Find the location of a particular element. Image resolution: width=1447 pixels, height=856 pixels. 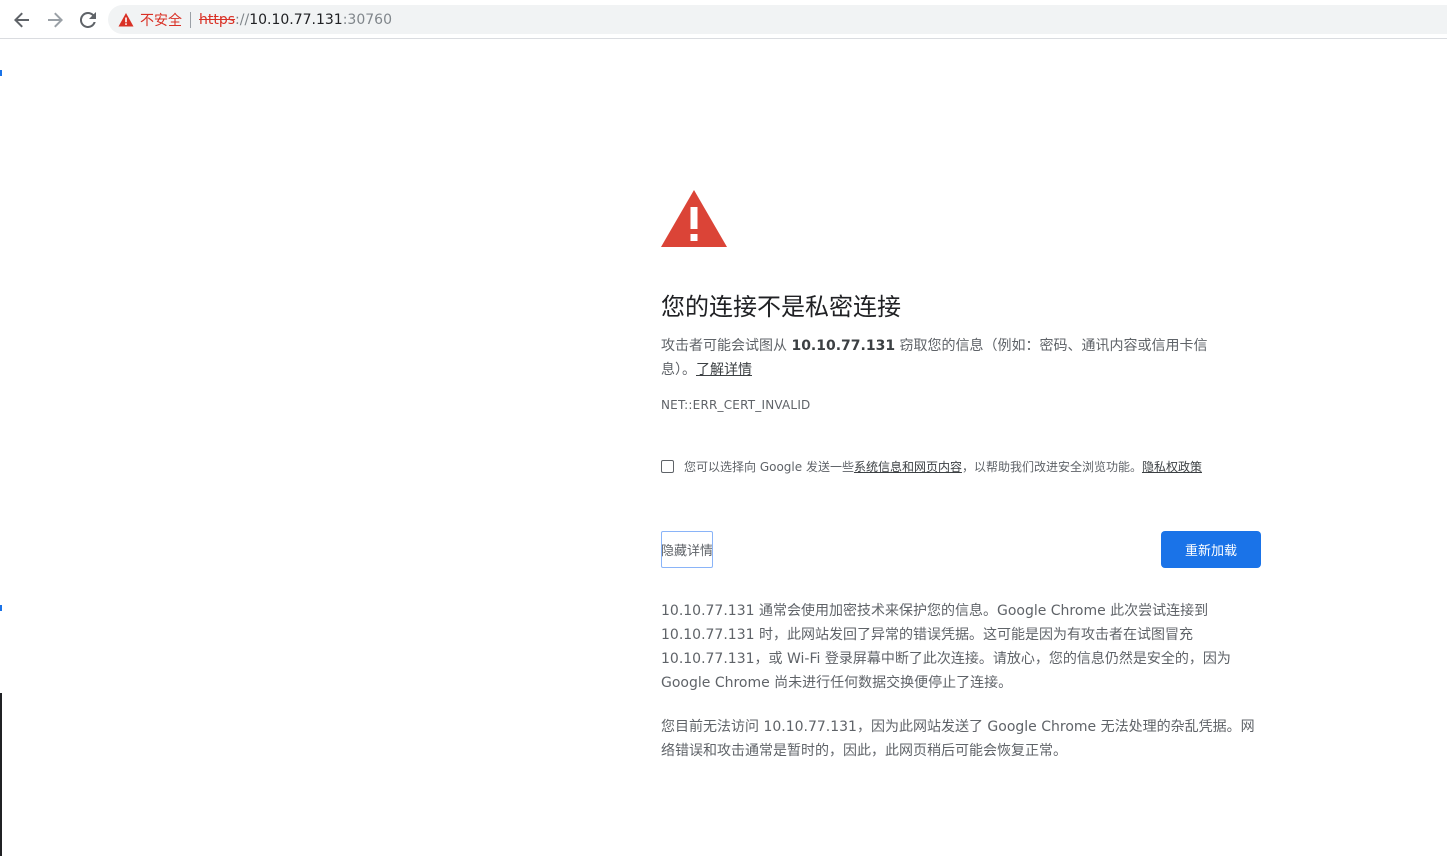

reload-icon is located at coordinates (88, 20).